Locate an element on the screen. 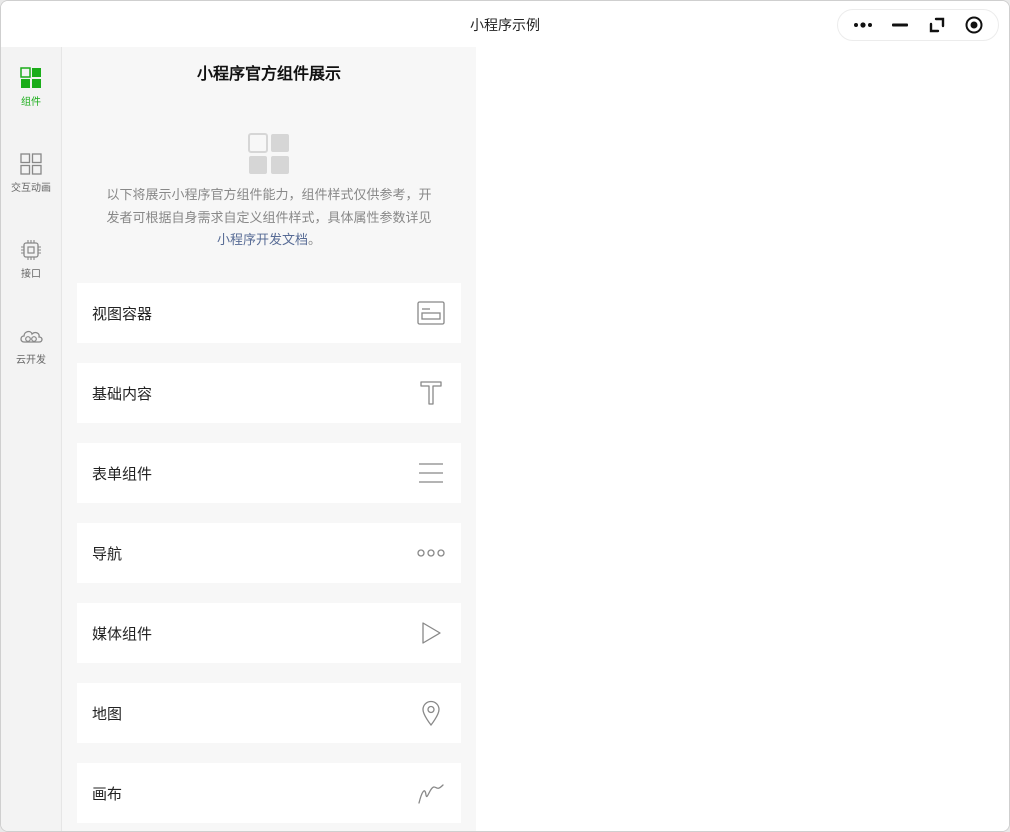 The image size is (1010, 832). components-hero-icon is located at coordinates (268, 153).